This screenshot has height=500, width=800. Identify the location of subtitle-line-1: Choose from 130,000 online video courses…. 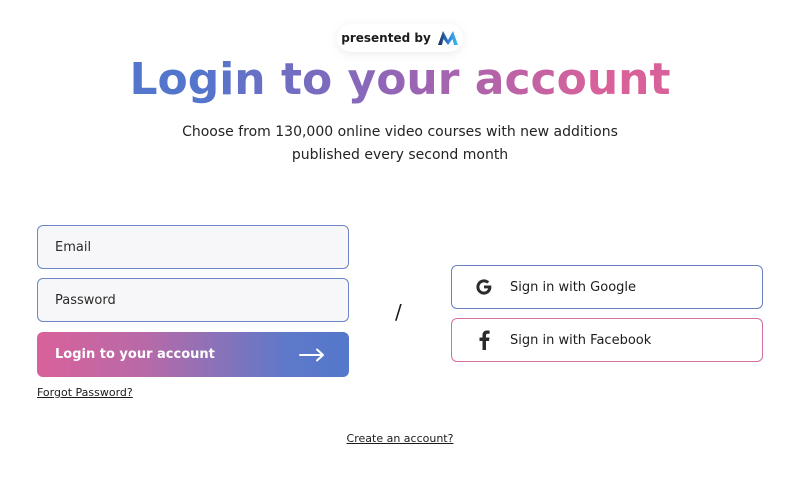
(400, 132).